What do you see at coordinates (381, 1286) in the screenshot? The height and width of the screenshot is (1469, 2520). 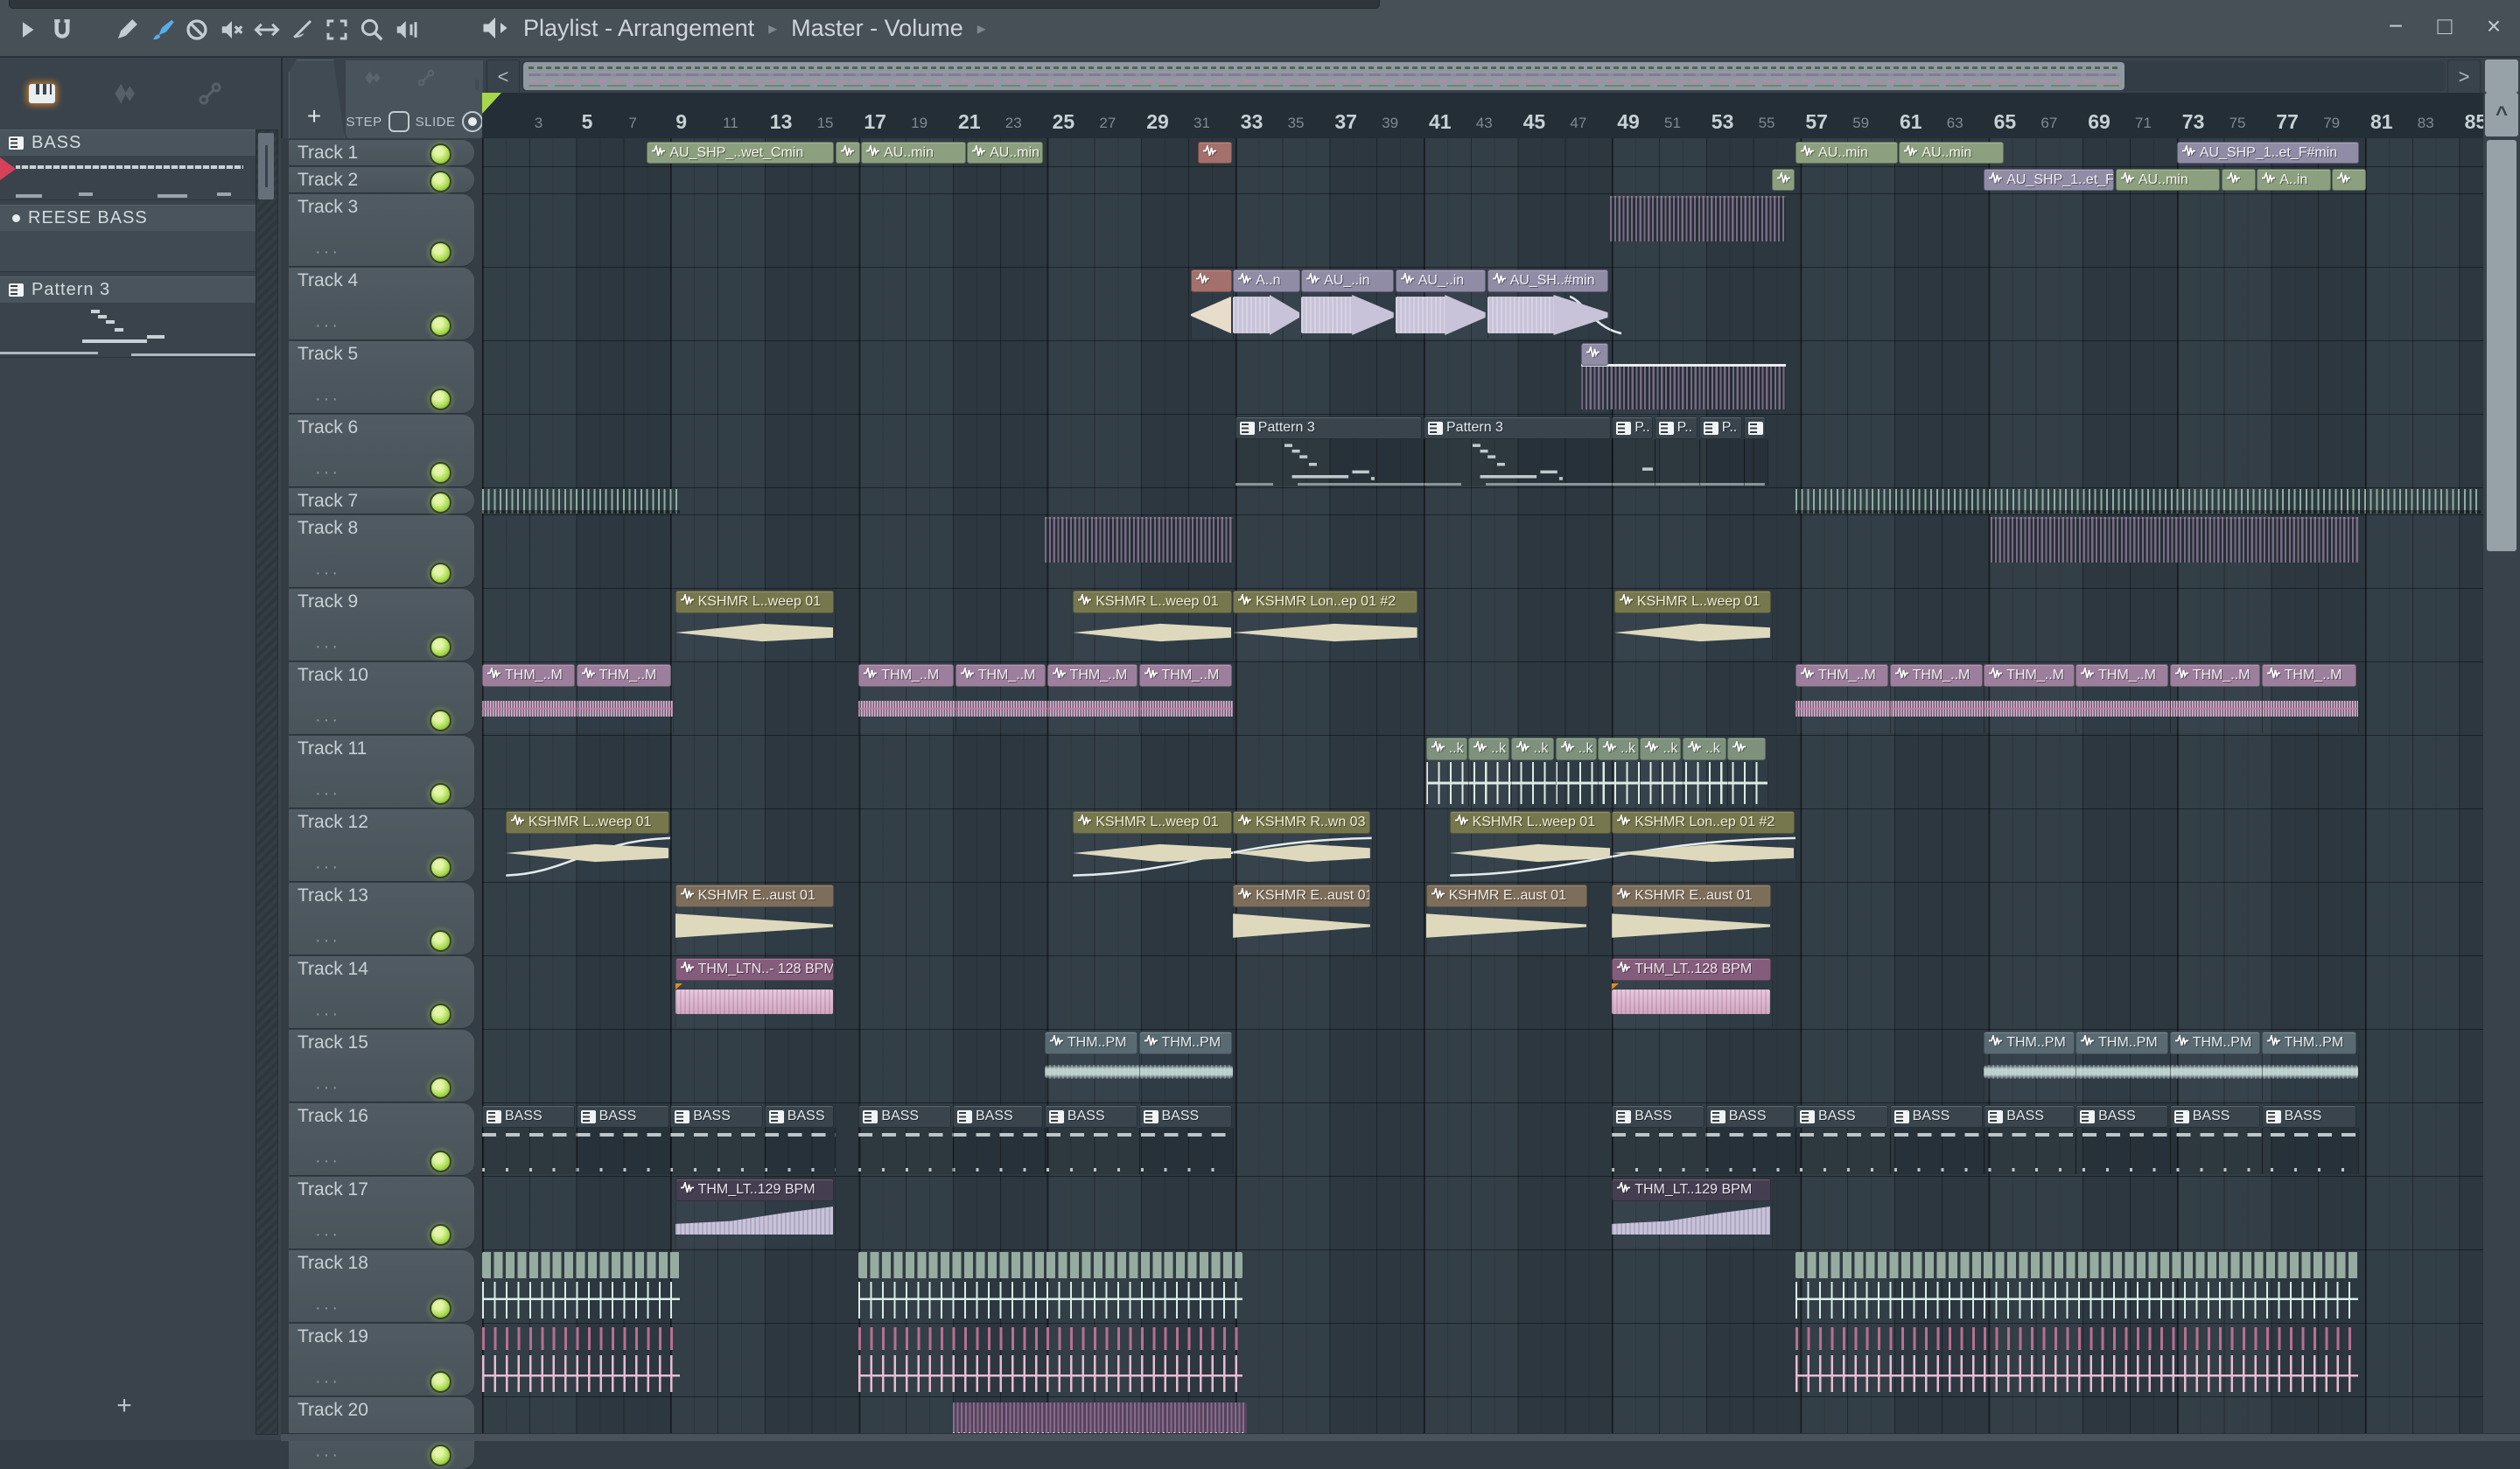 I see `track-header: Track 18···` at bounding box center [381, 1286].